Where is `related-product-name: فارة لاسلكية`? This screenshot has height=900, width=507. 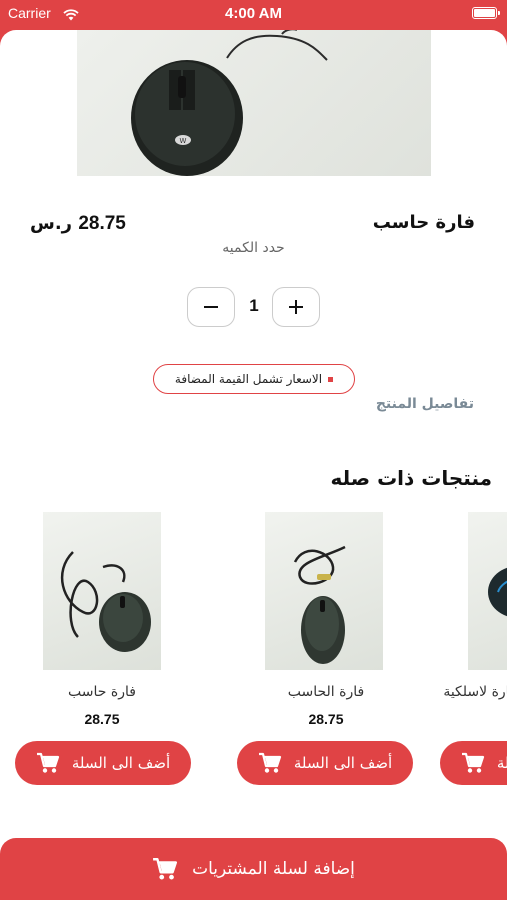
related-product-name: فارة لاسلكية is located at coordinates (475, 692).